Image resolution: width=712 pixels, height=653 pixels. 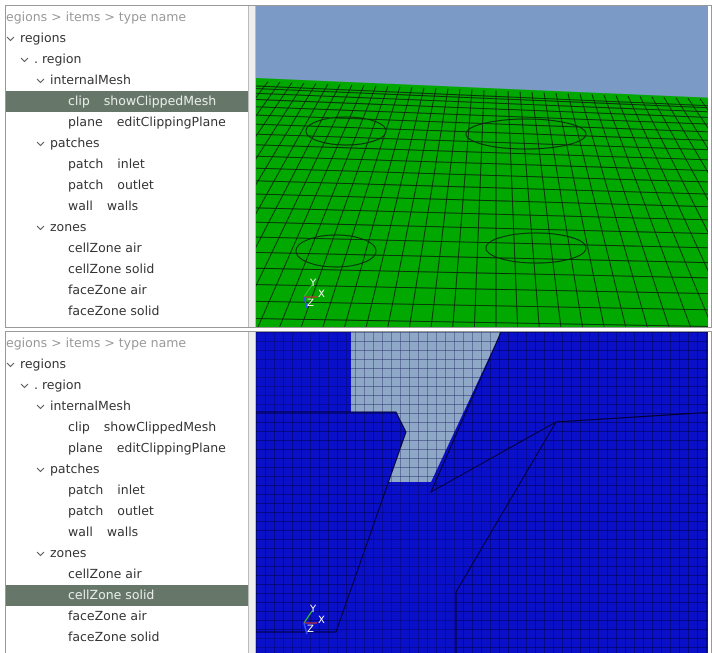 What do you see at coordinates (321, 295) in the screenshot?
I see `axis-label: X` at bounding box center [321, 295].